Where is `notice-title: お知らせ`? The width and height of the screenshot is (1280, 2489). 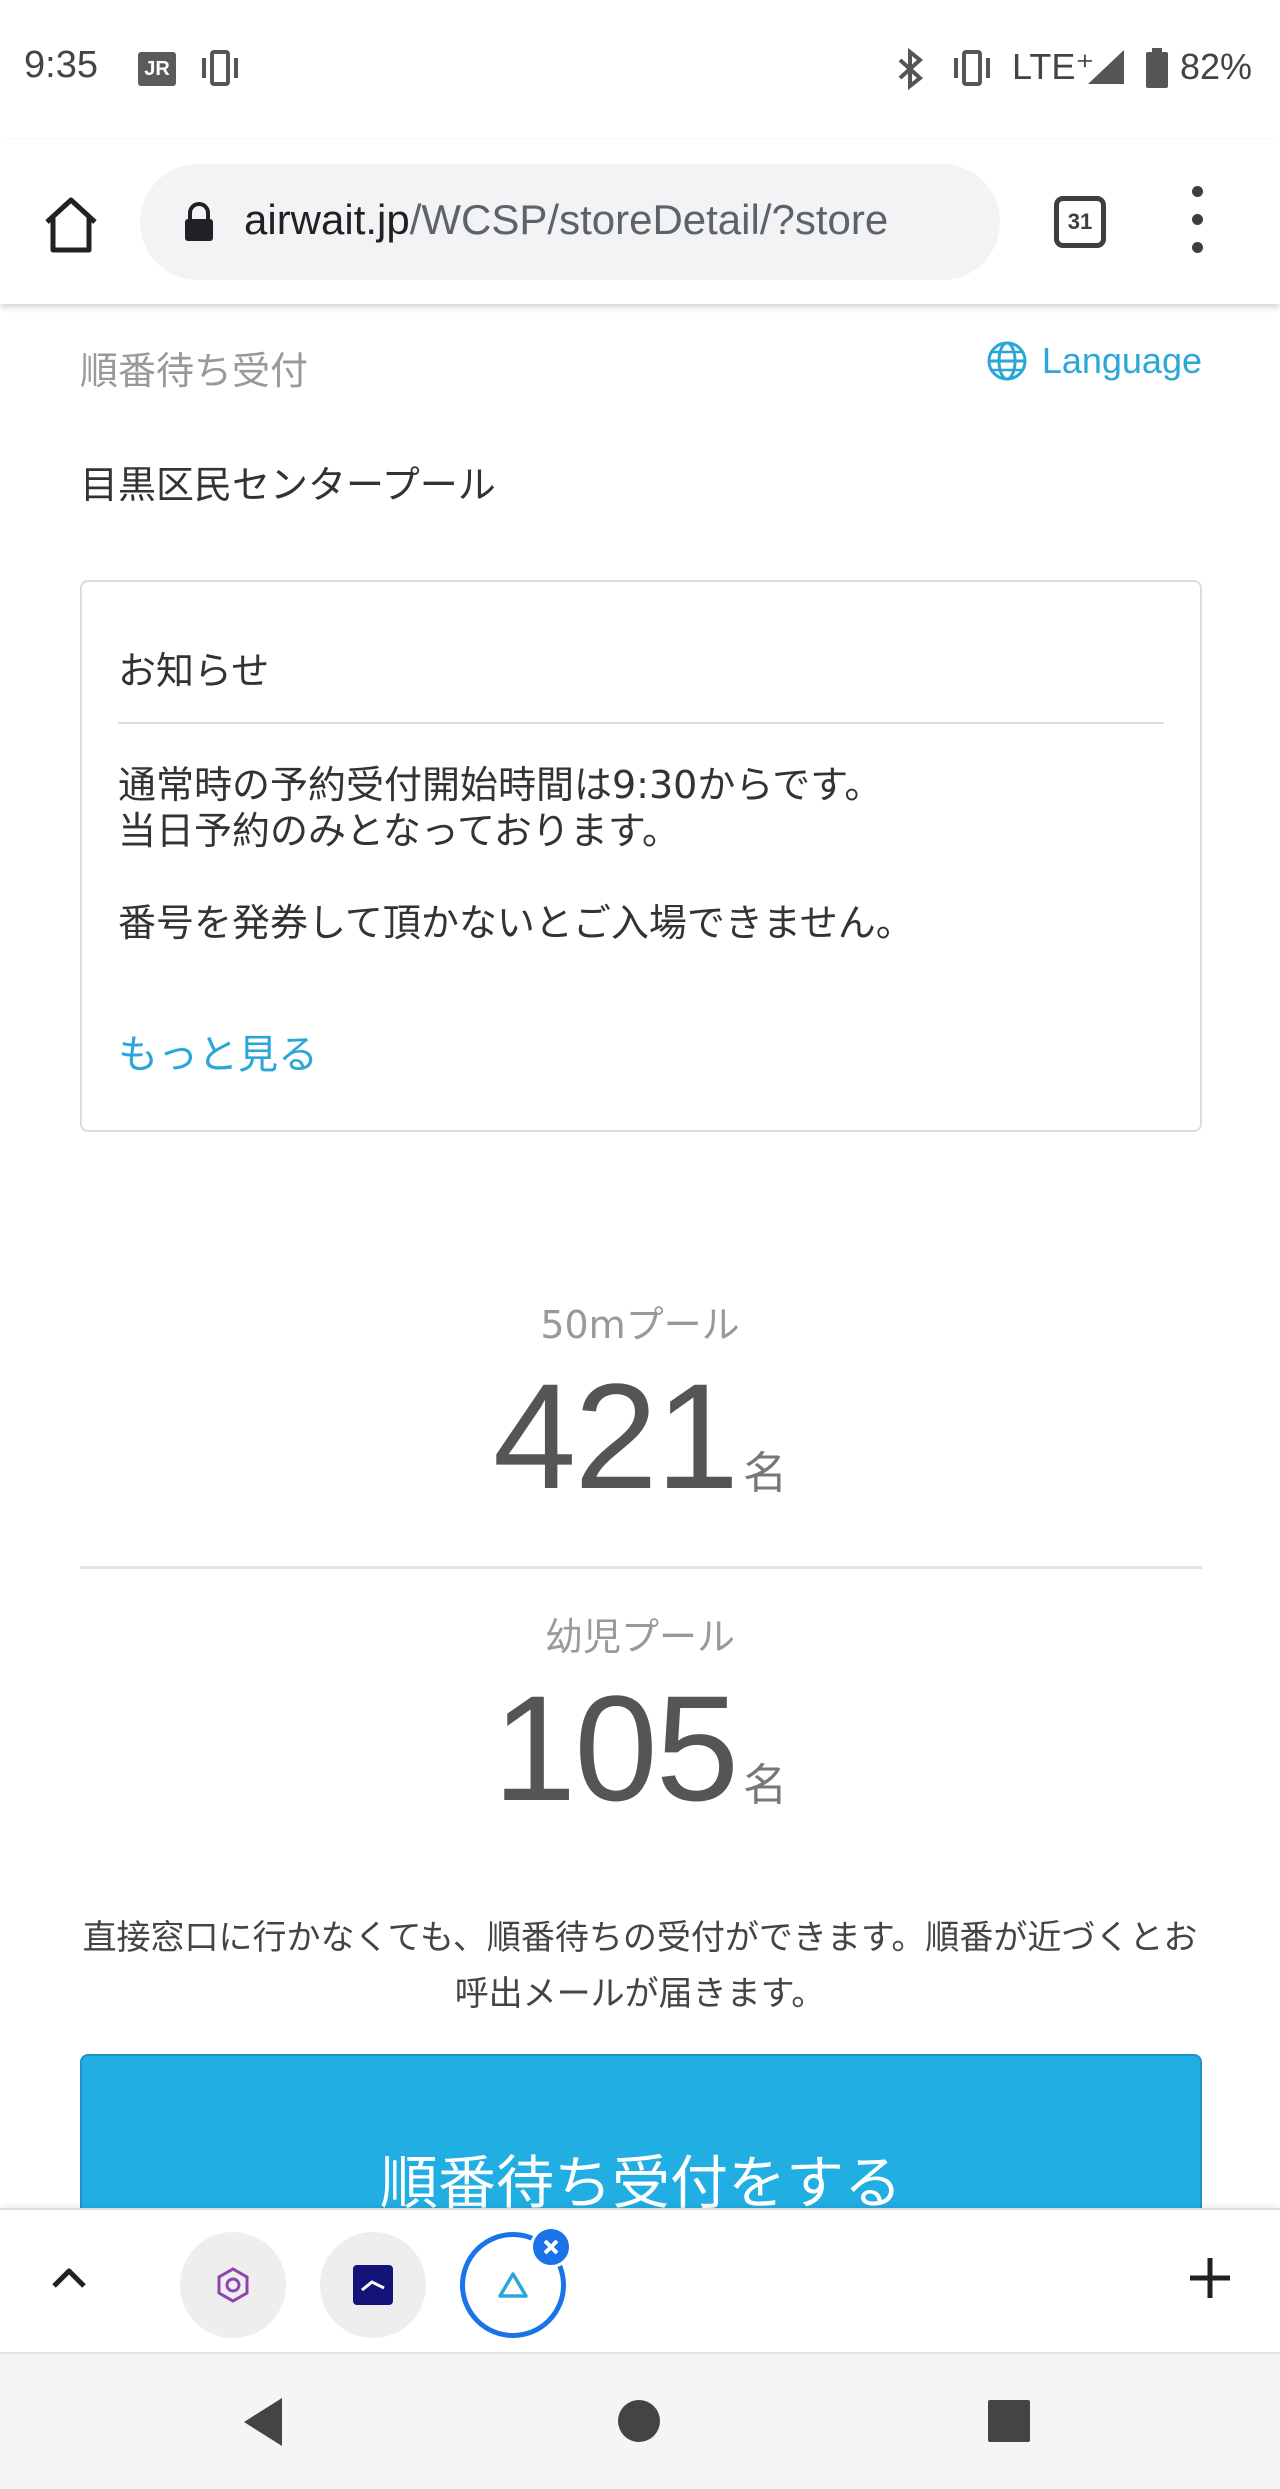 notice-title: お知らせ is located at coordinates (194, 671).